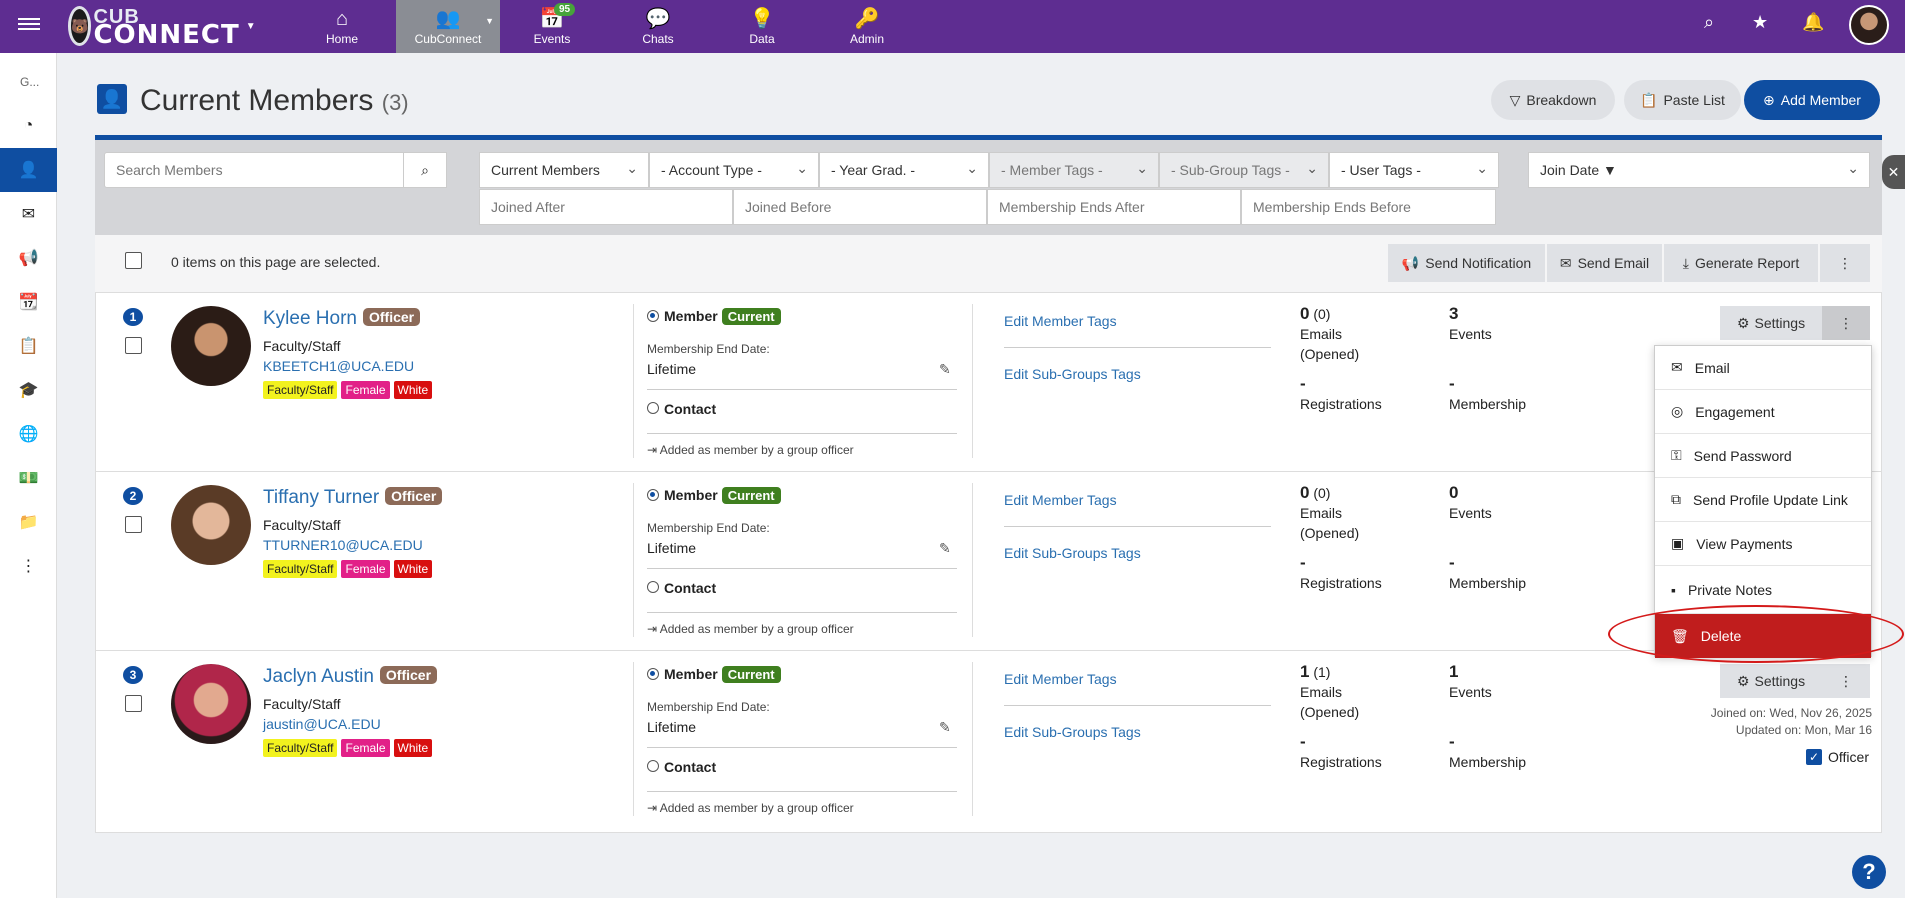 The image size is (1905, 898). What do you see at coordinates (1869, 872) in the screenshot?
I see `help-icon: ?` at bounding box center [1869, 872].